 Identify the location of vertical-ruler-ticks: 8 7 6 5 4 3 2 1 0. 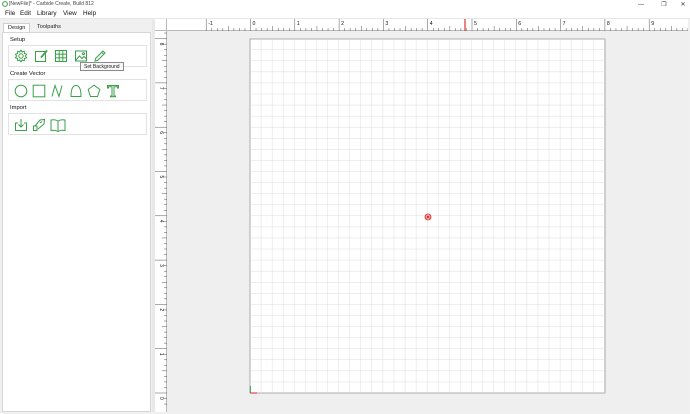
(161, 218).